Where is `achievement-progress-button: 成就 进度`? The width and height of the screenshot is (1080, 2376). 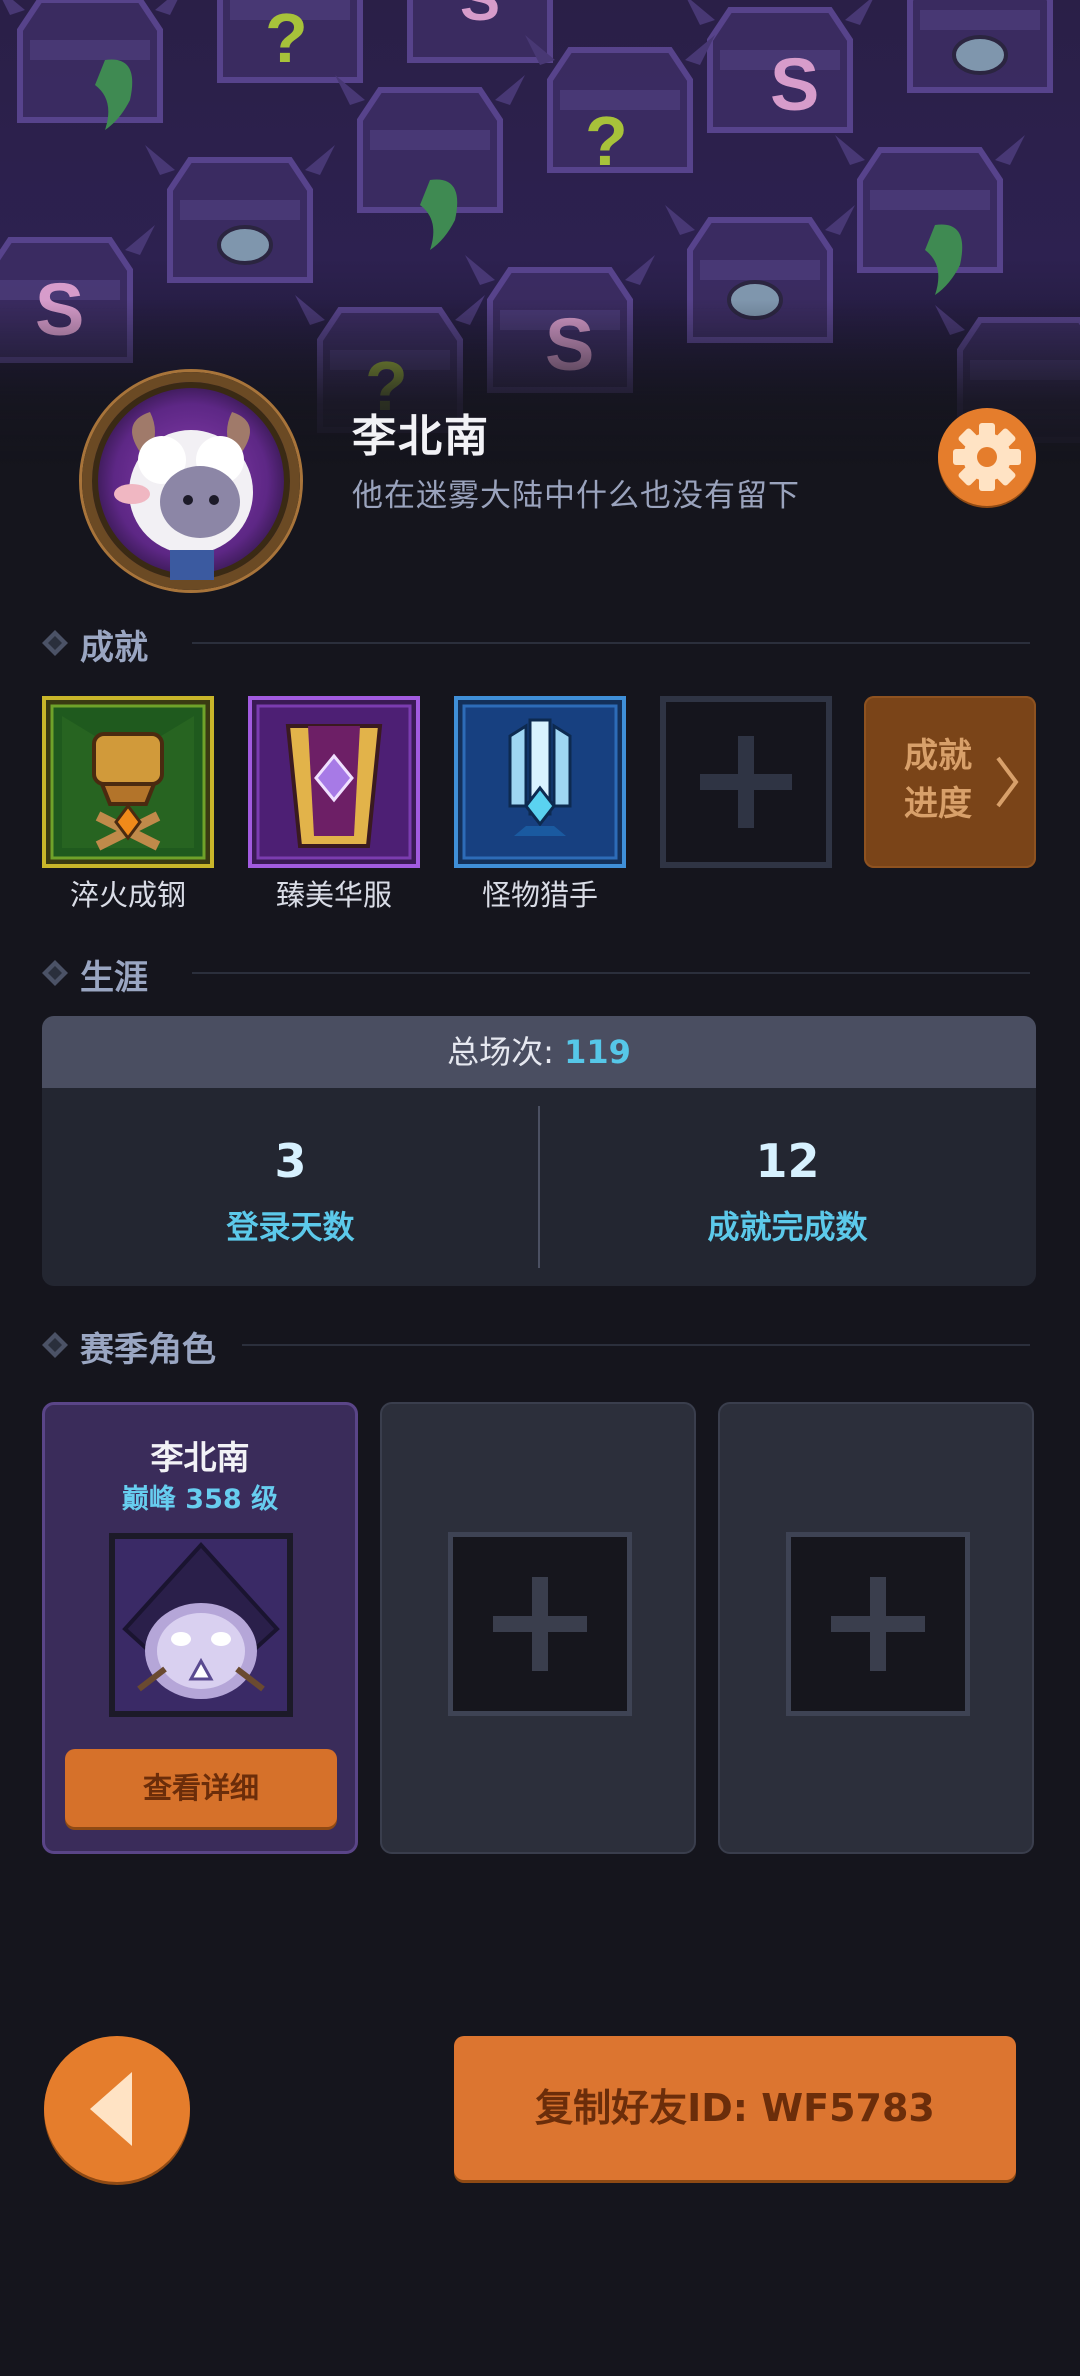 achievement-progress-button: 成就 进度 is located at coordinates (950, 782).